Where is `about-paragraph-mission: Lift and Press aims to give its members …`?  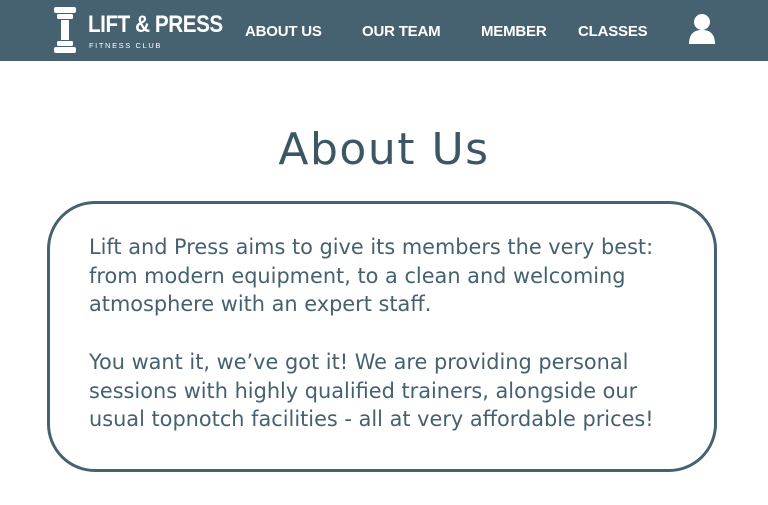
about-paragraph-mission: Lift and Press aims to give its members … is located at coordinates (371, 276).